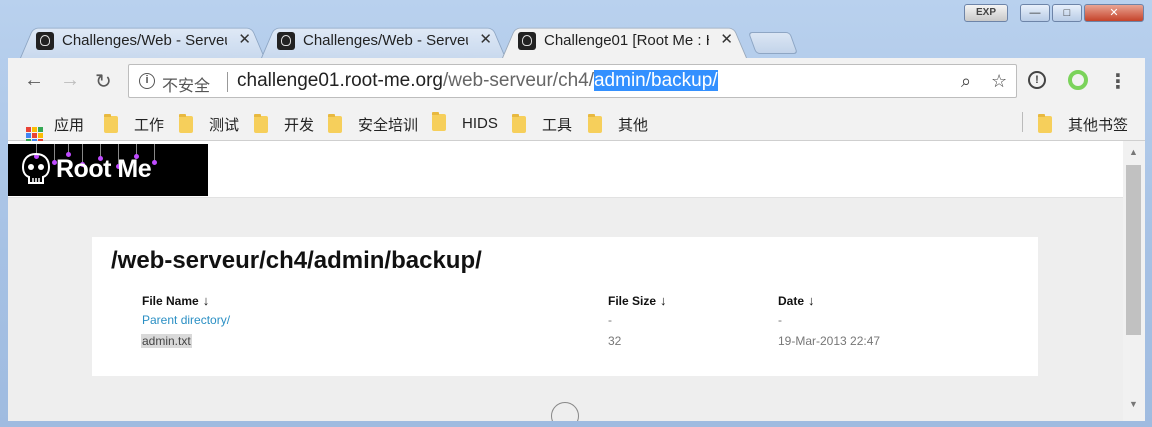 The height and width of the screenshot is (427, 1152). I want to click on skull-icon, so click(36, 168).